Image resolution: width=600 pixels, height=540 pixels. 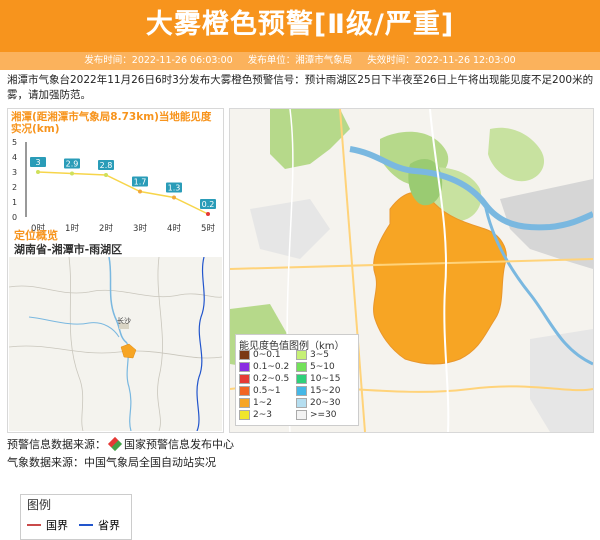 What do you see at coordinates (174, 228) in the screenshot?
I see `x-tick-label: 4时` at bounding box center [174, 228].